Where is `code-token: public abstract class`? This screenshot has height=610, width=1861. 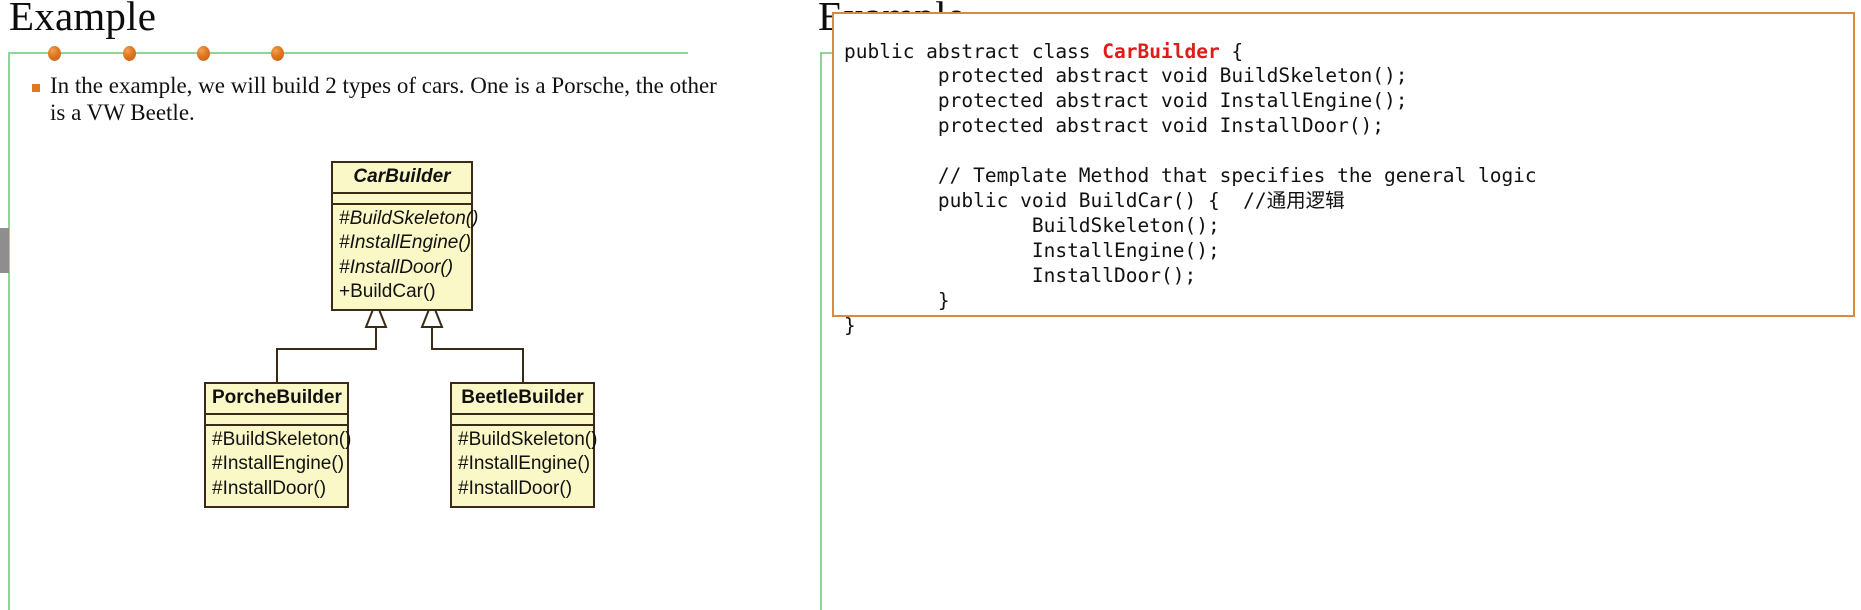
code-token: public abstract class is located at coordinates (973, 51).